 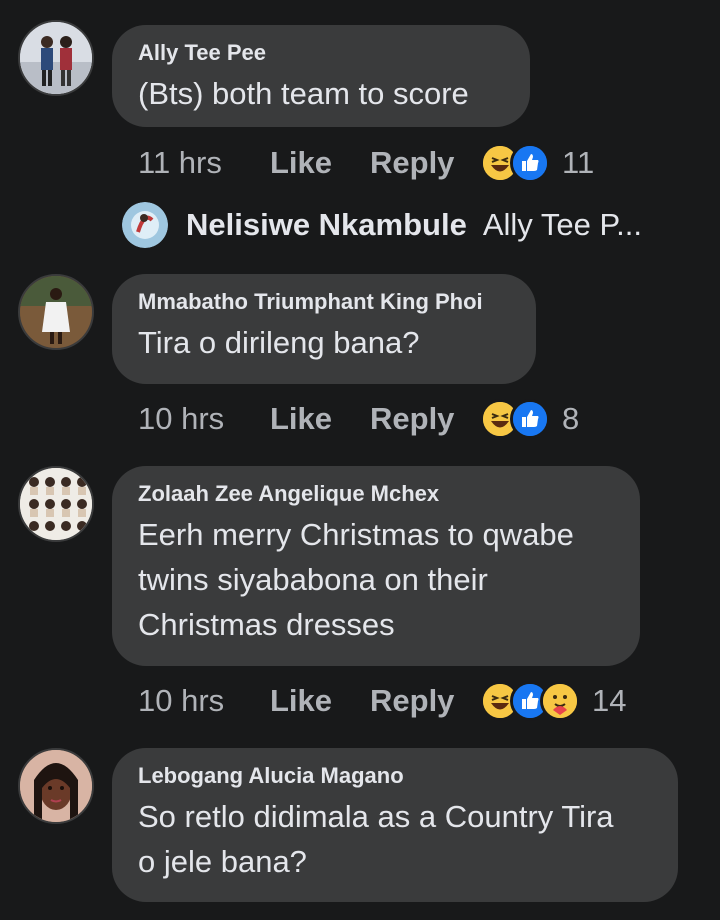 What do you see at coordinates (560, 701) in the screenshot?
I see `care-icon` at bounding box center [560, 701].